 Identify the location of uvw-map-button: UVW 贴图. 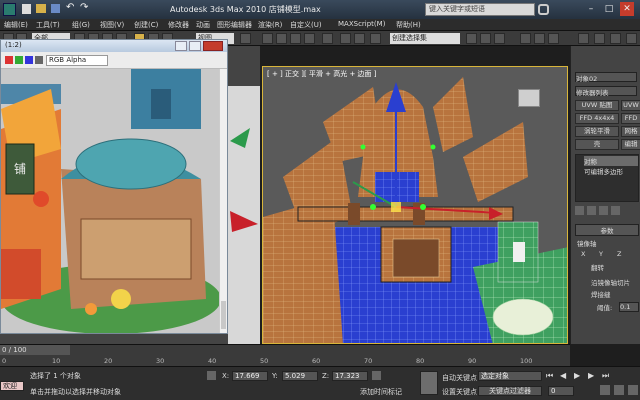
(597, 105).